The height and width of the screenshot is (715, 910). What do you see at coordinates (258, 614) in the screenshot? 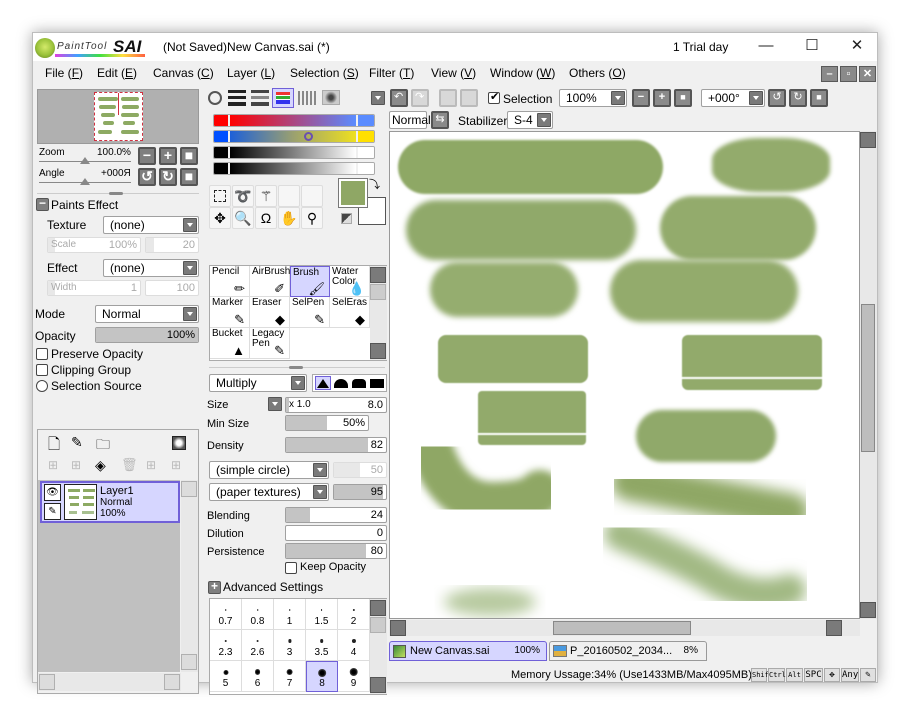
I see `brush-size-preset: 0.8` at bounding box center [258, 614].